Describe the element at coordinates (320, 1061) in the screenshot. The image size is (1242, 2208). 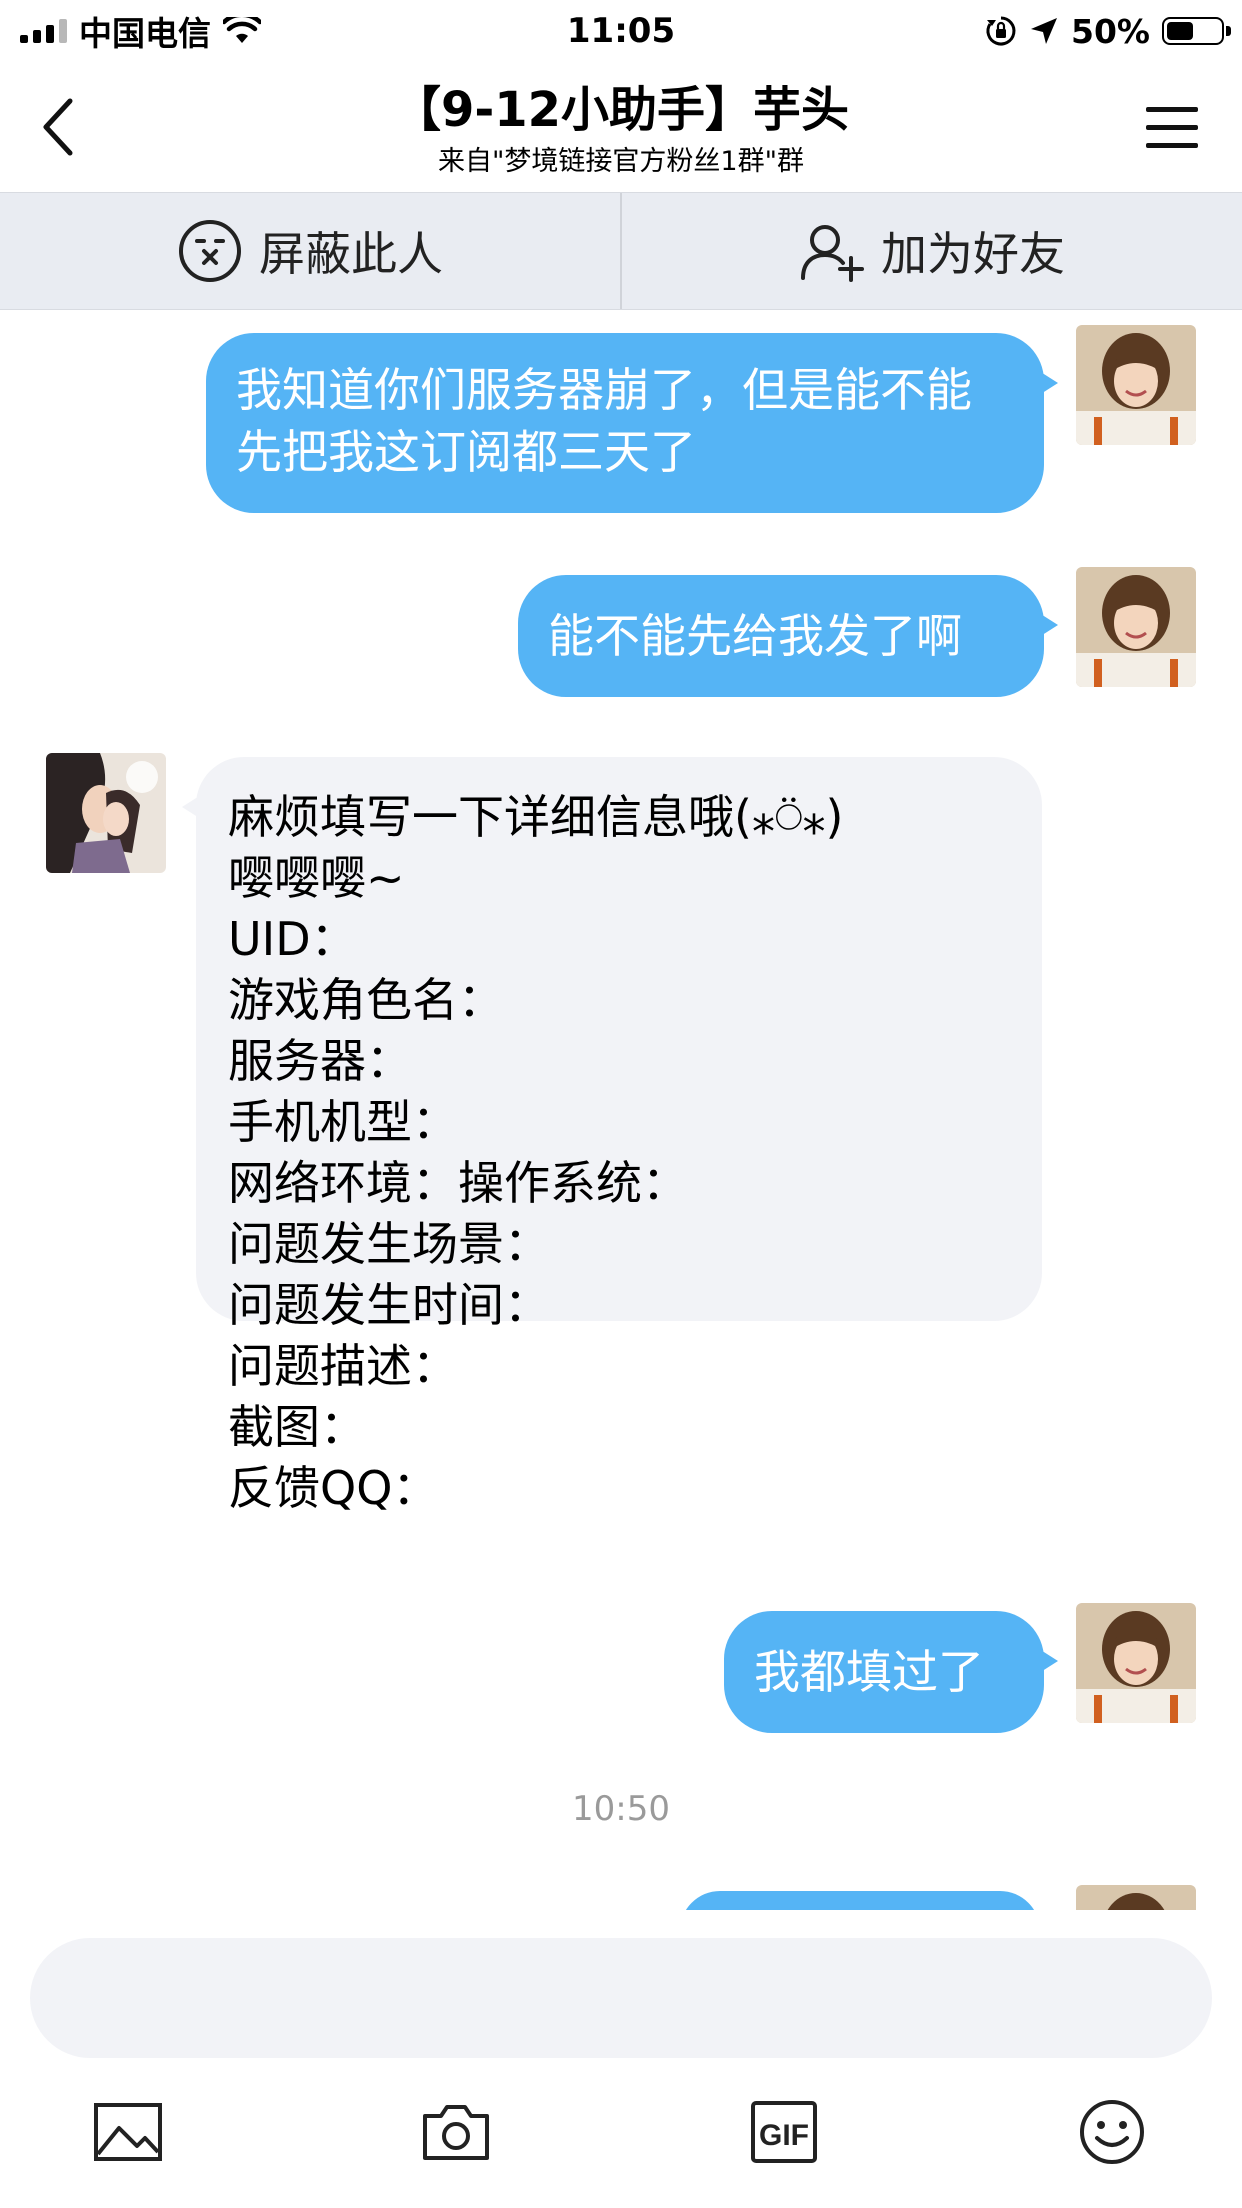
I see `message-line: 服务器：` at that location.